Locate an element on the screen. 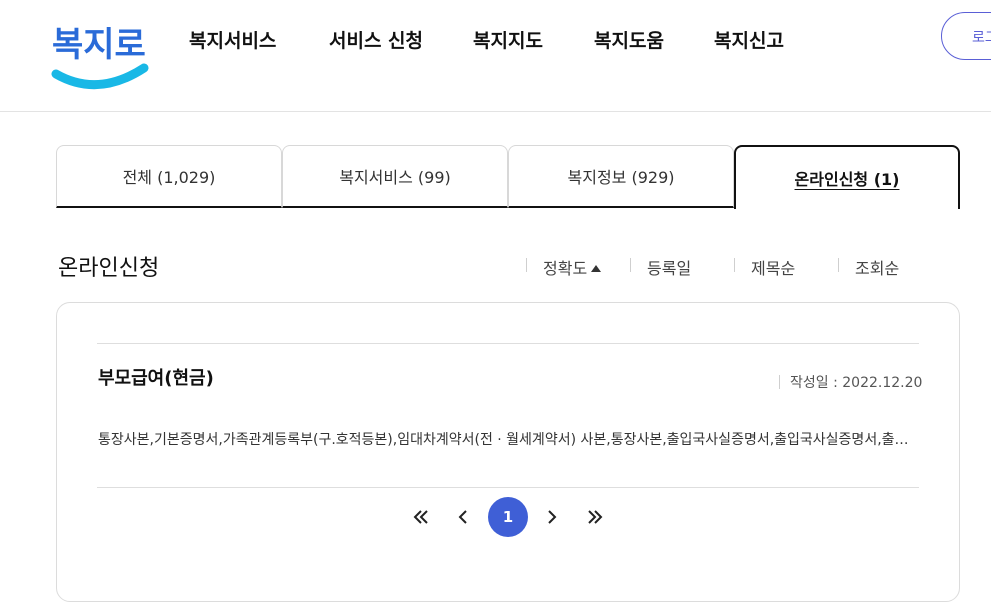  result-title: 부모급여(현금) is located at coordinates (156, 377).